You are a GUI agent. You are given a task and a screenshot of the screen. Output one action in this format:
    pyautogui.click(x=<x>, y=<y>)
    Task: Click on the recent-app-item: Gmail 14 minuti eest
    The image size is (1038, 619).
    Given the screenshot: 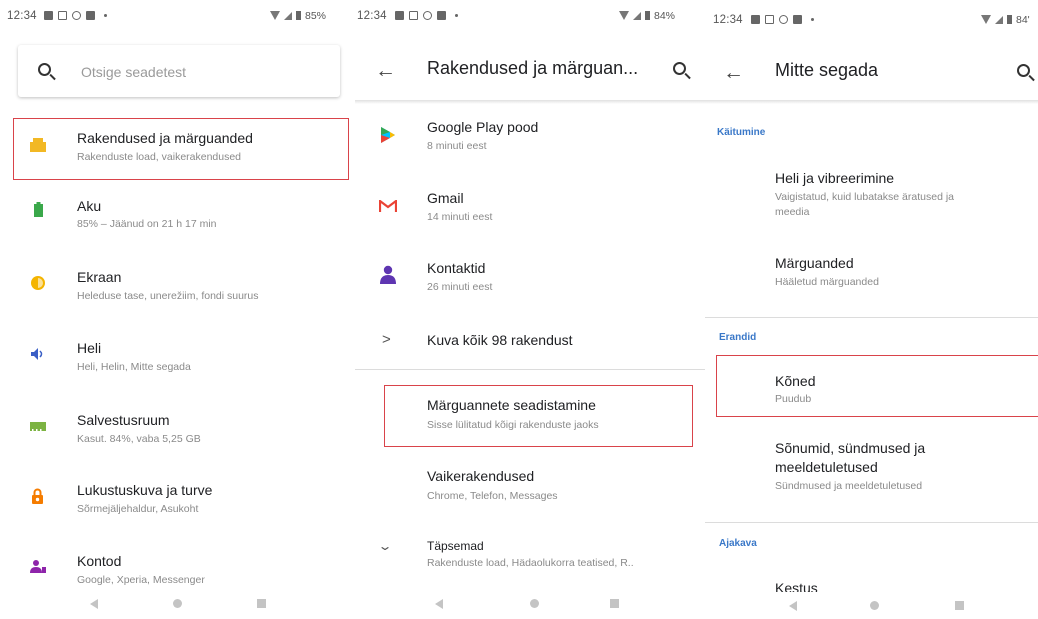 What is the action you would take?
    pyautogui.click(x=530, y=213)
    